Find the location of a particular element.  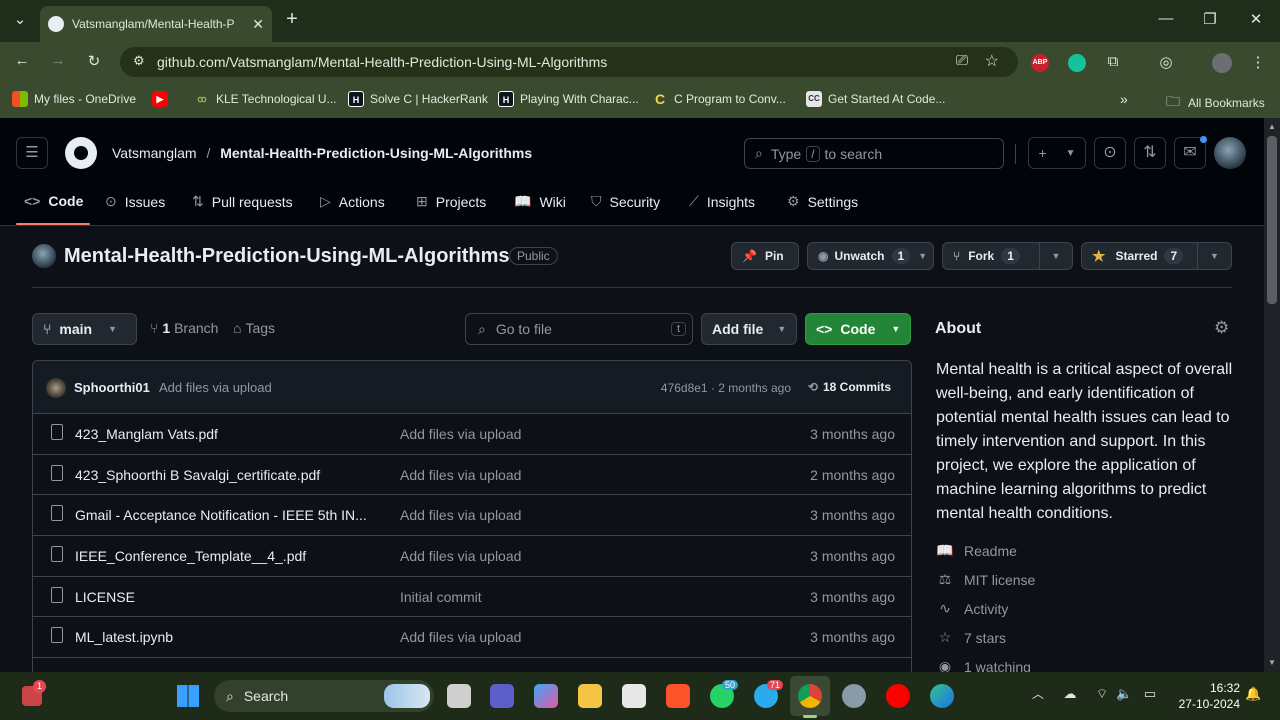

unwatch-button: ◉ Unwatch 1 ▼ is located at coordinates (870, 256).